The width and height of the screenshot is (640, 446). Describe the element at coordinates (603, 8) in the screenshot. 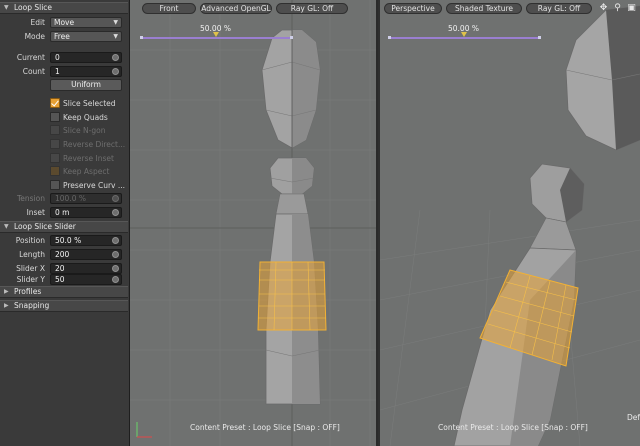

I see `move-view-icon: ✥` at that location.